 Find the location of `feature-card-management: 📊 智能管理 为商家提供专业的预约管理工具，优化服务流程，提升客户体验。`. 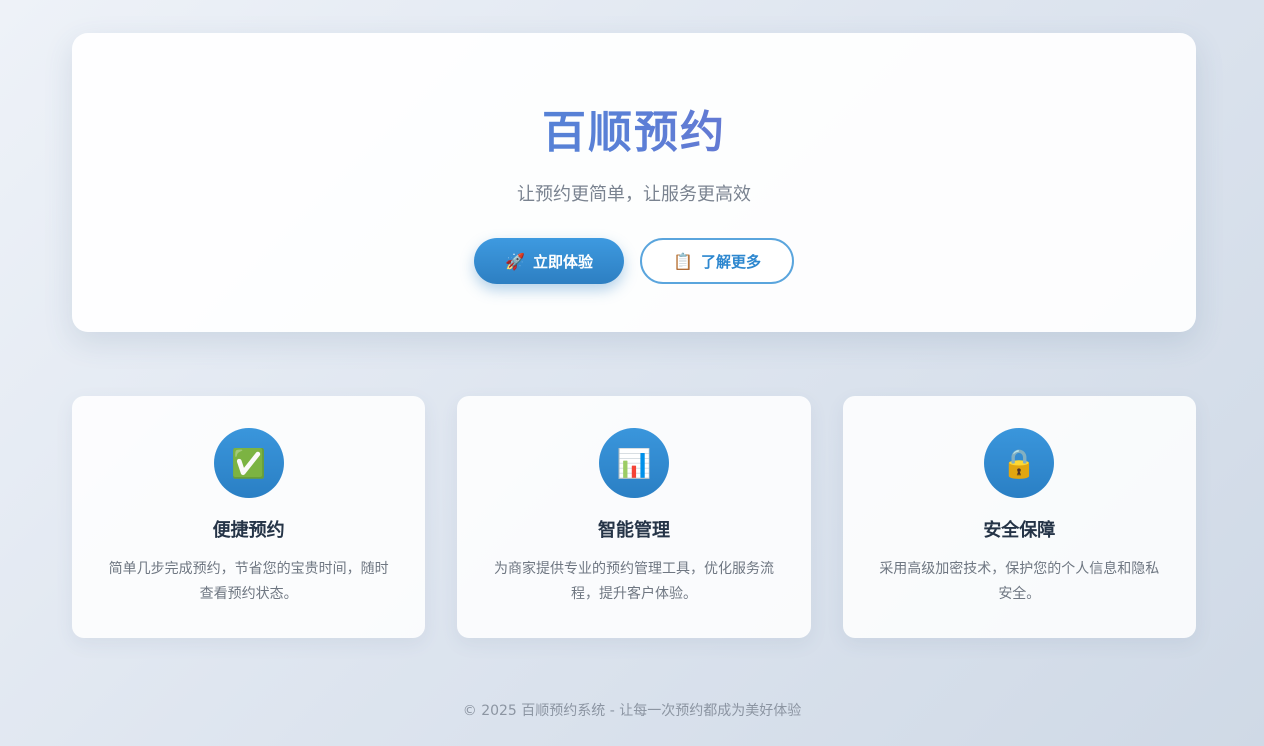

feature-card-management: 📊 智能管理 为商家提供专业的预约管理工具，优化服务流程，提升客户体验。 is located at coordinates (634, 517).